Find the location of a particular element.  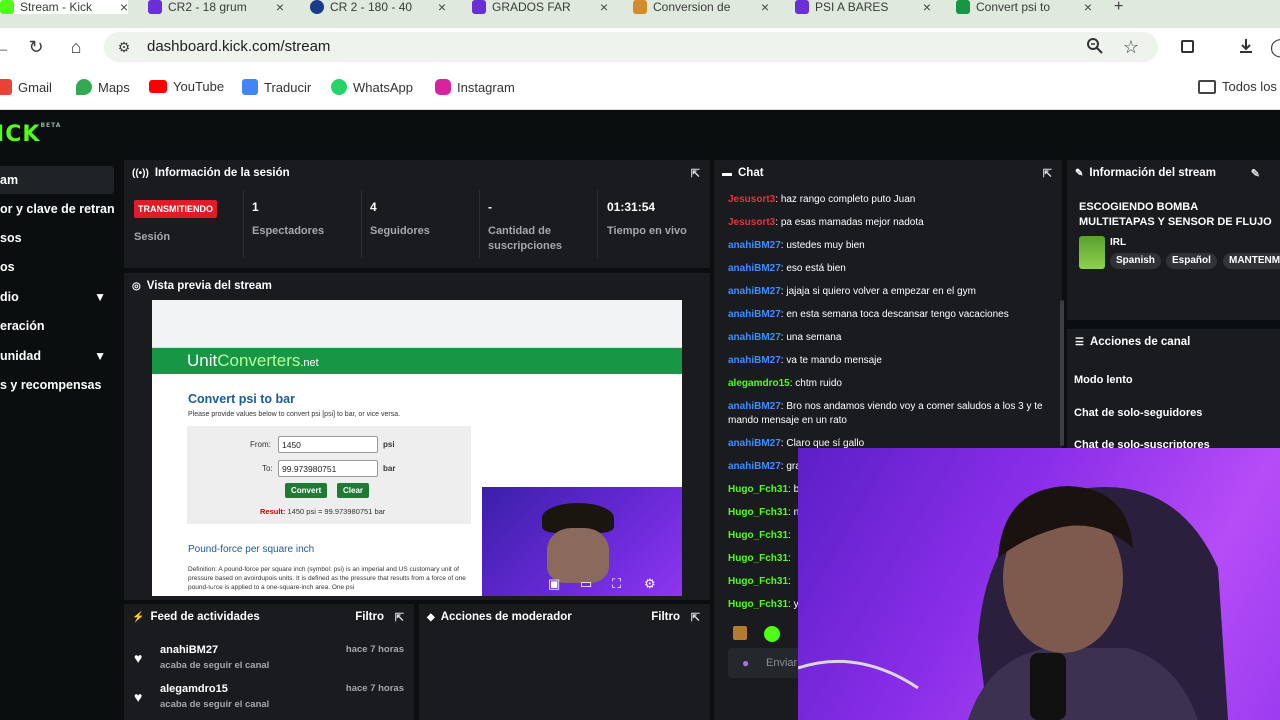

sidebar-item-moderation: eración is located at coordinates (57, 326).